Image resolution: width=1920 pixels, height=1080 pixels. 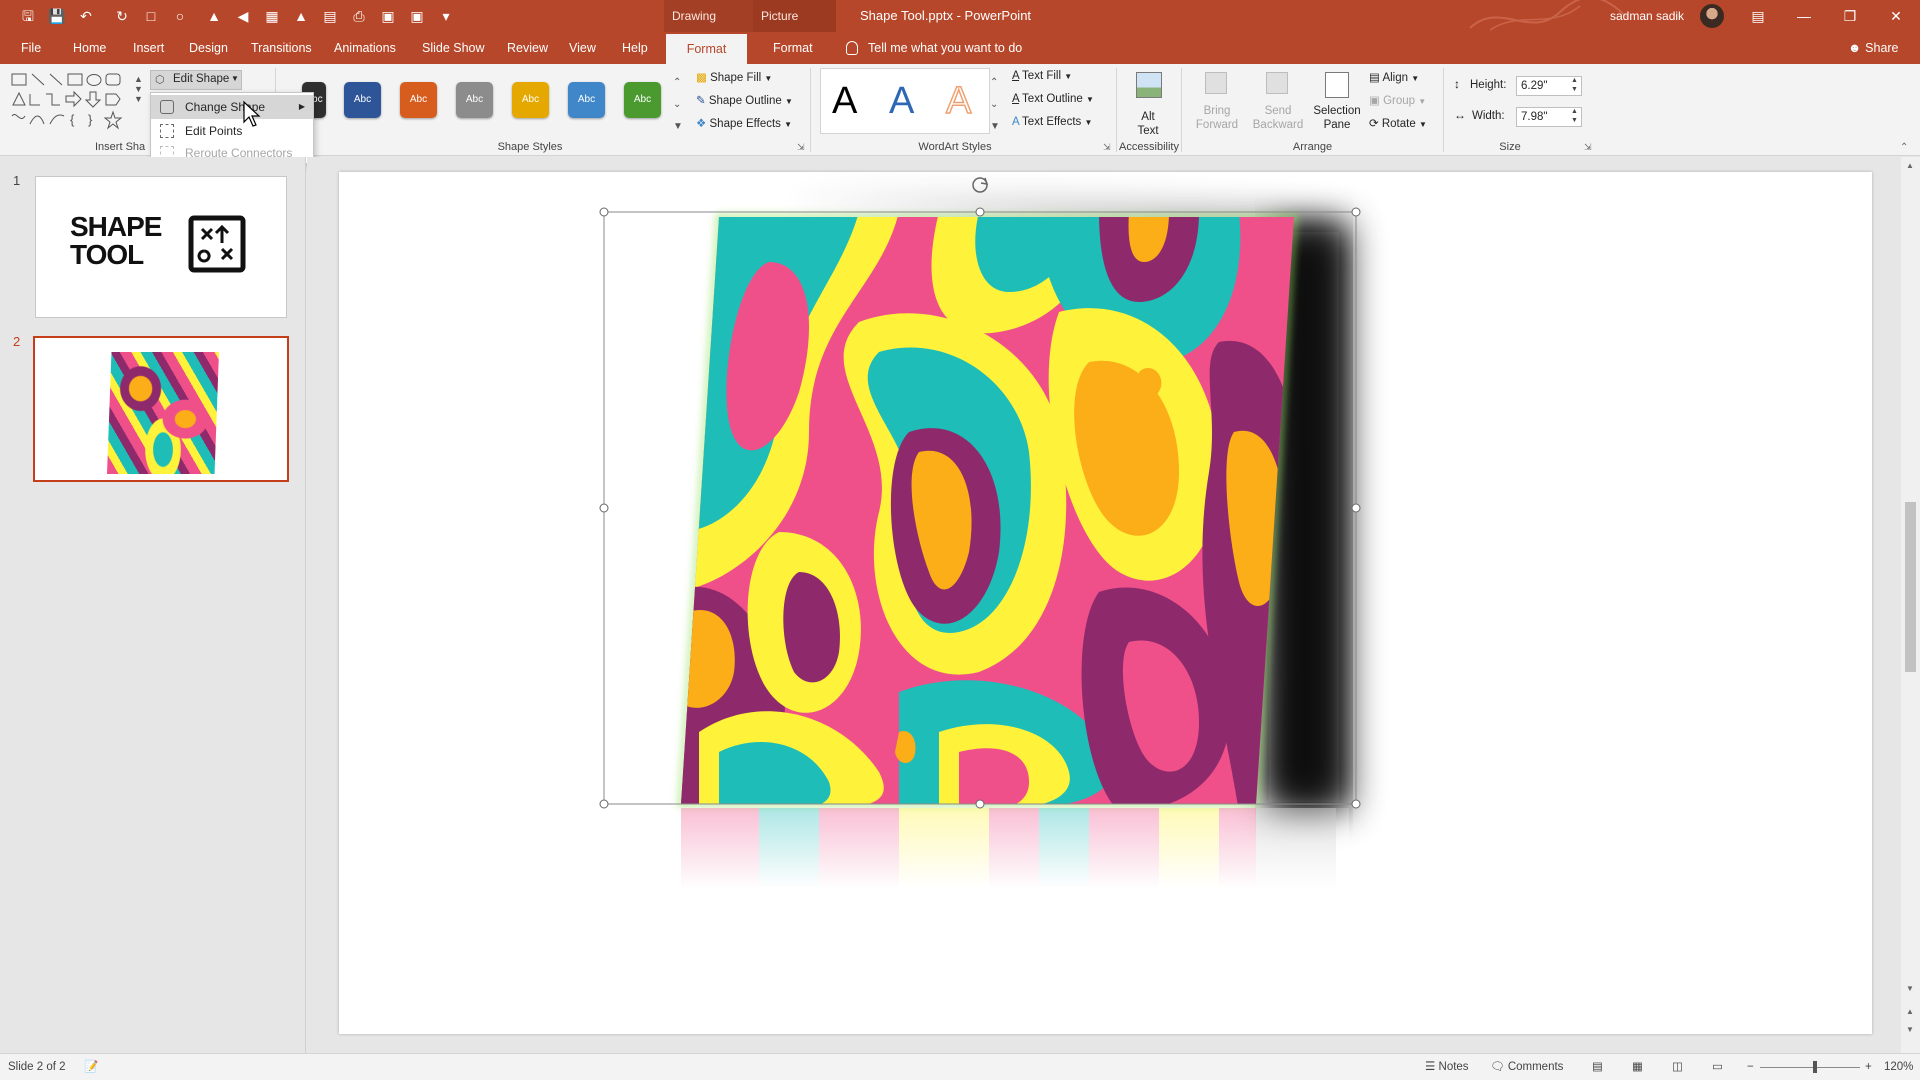 What do you see at coordinates (122, 16) in the screenshot?
I see `redo-icon: ↻` at bounding box center [122, 16].